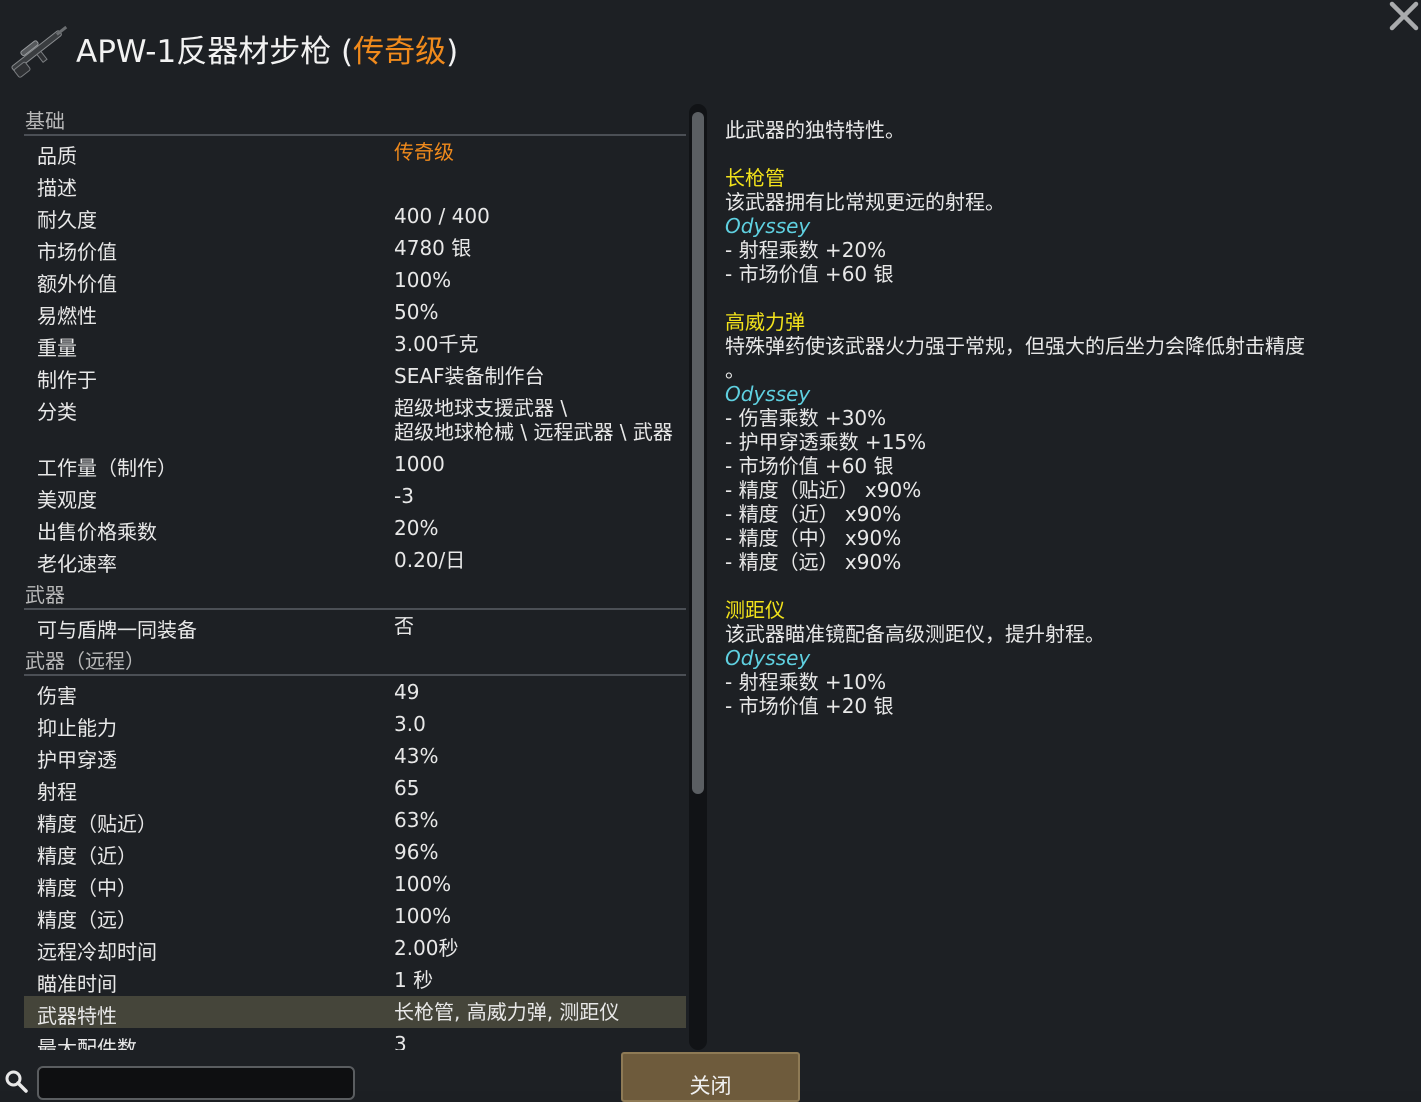 This screenshot has width=1421, height=1102. I want to click on trait-description: 该武器拥有比常规更远的射程。, so click(865, 202).